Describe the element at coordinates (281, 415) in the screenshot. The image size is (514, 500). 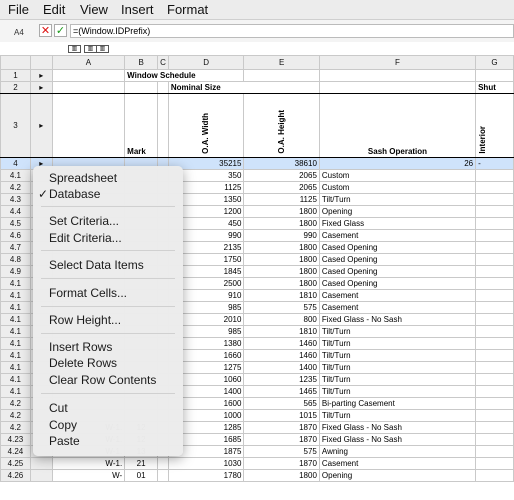
I see `height-cell: 1015` at that location.